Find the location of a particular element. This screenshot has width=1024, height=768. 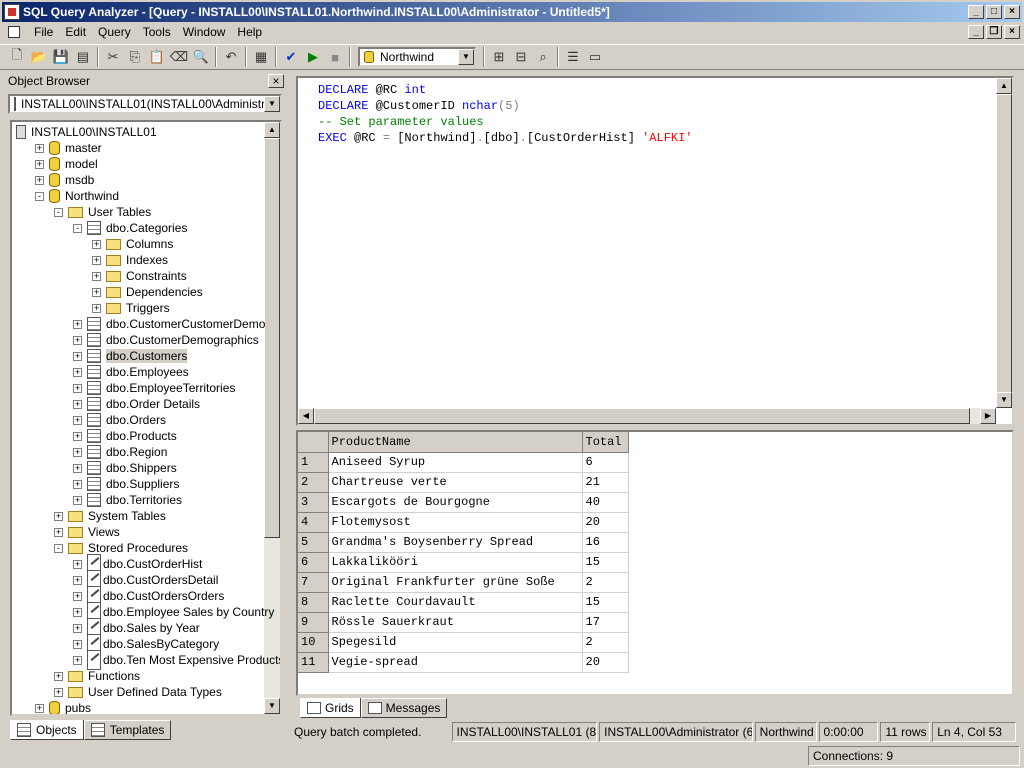

tree-node: + dbo.Region is located at coordinates (120, 452).